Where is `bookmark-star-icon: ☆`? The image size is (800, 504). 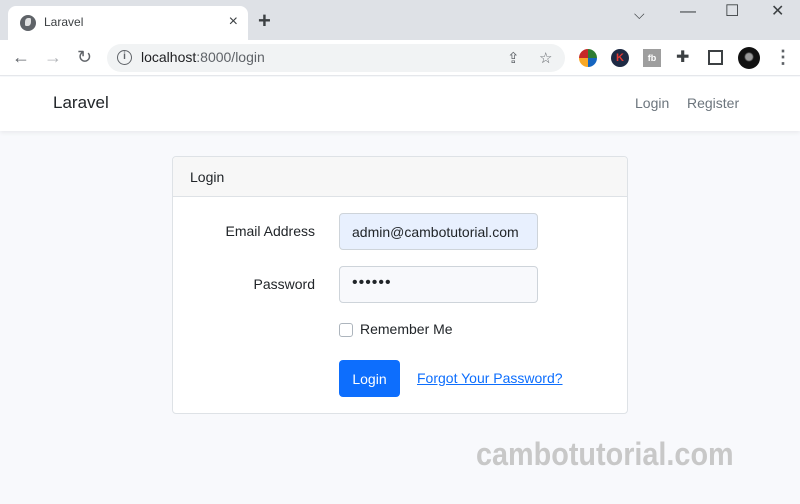 bookmark-star-icon: ☆ is located at coordinates (545, 58).